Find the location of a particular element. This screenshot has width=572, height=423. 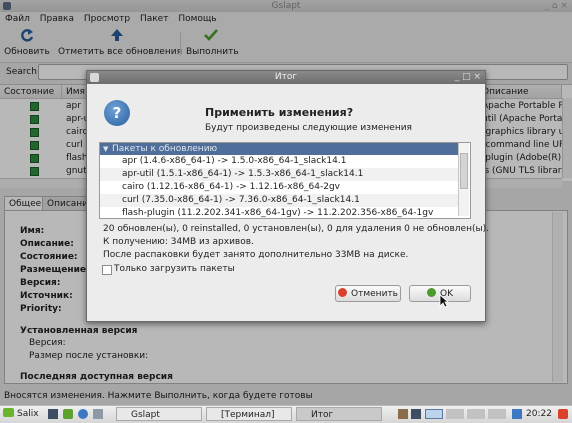

dialog-titlebar: Итог _ □ × is located at coordinates (286, 77).